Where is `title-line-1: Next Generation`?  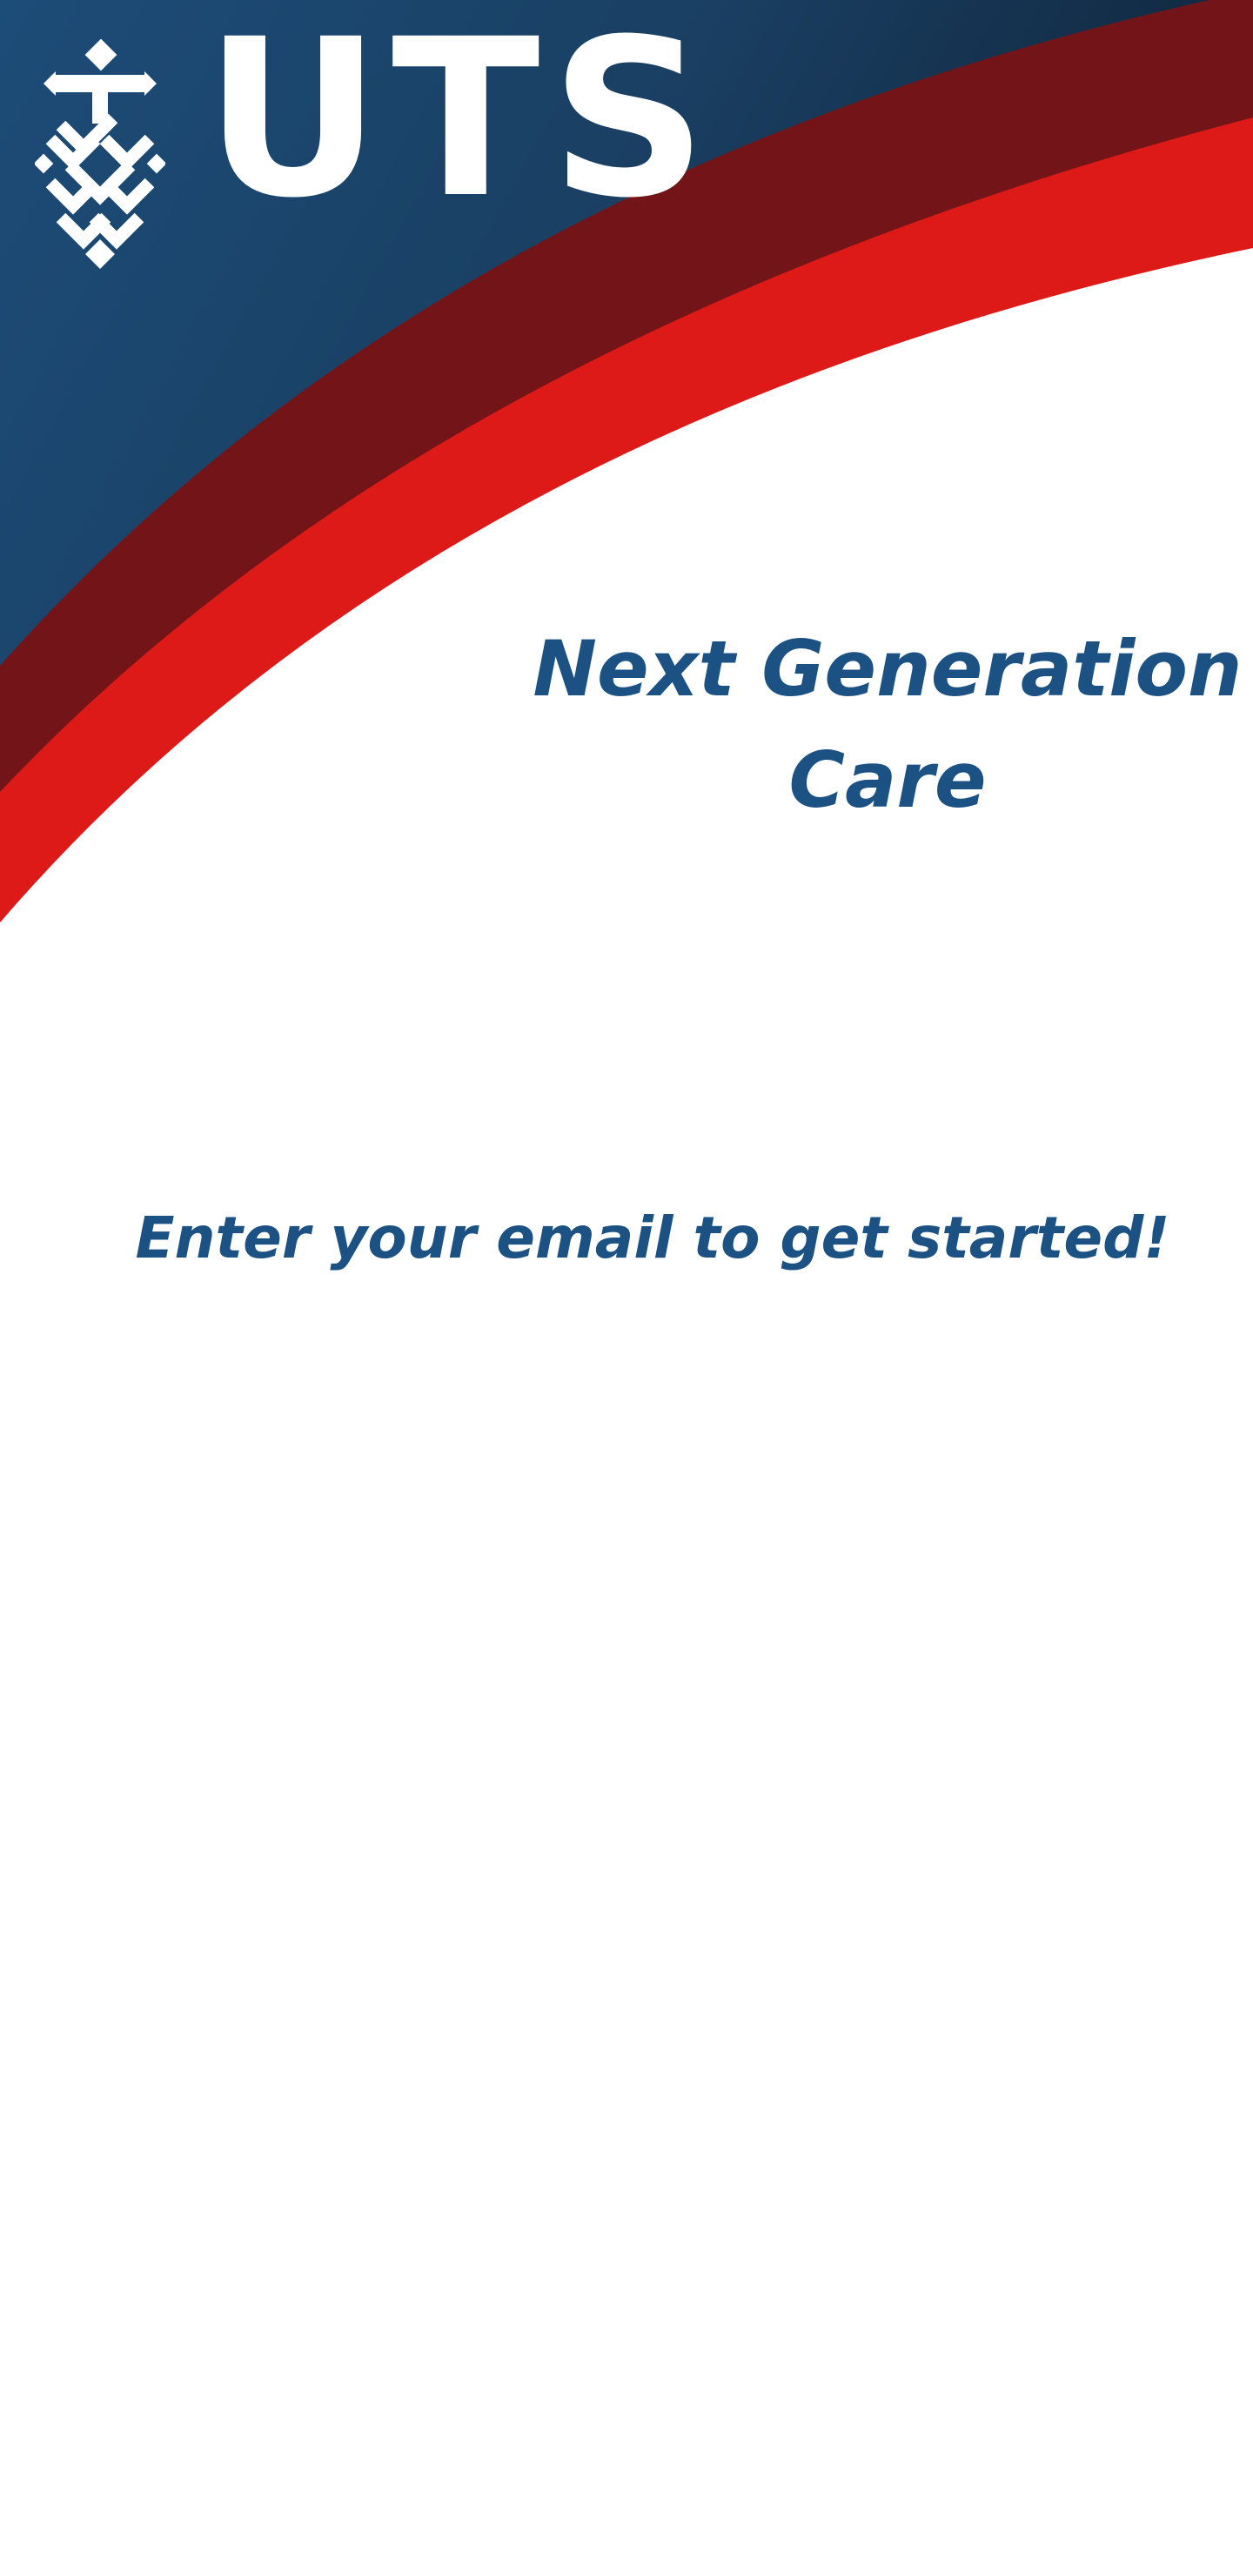 title-line-1: Next Generation is located at coordinates (888, 669).